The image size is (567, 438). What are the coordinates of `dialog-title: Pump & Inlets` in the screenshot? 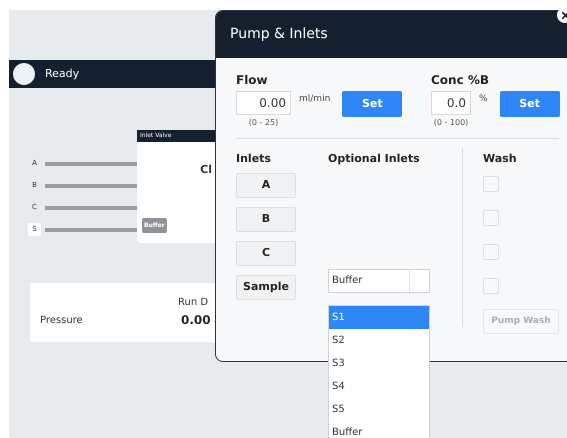 It's located at (279, 34).